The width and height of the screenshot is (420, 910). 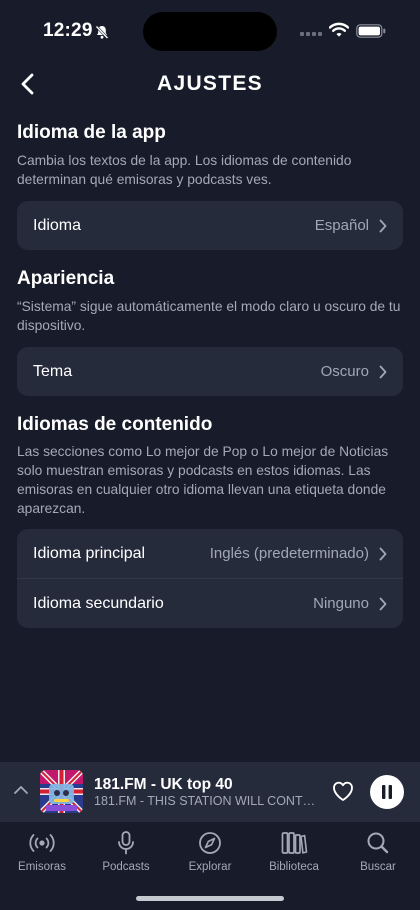 What do you see at coordinates (344, 371) in the screenshot?
I see `row-value: Oscuro` at bounding box center [344, 371].